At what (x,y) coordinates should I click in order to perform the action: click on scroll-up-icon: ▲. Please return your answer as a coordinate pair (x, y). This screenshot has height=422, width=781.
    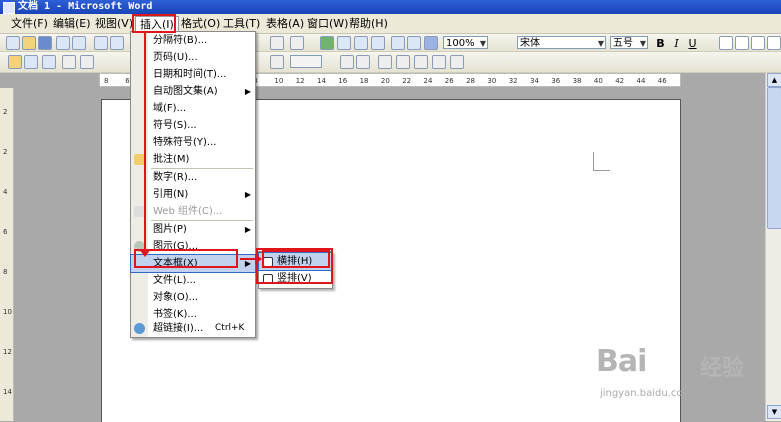
    Looking at the image, I should click on (774, 80).